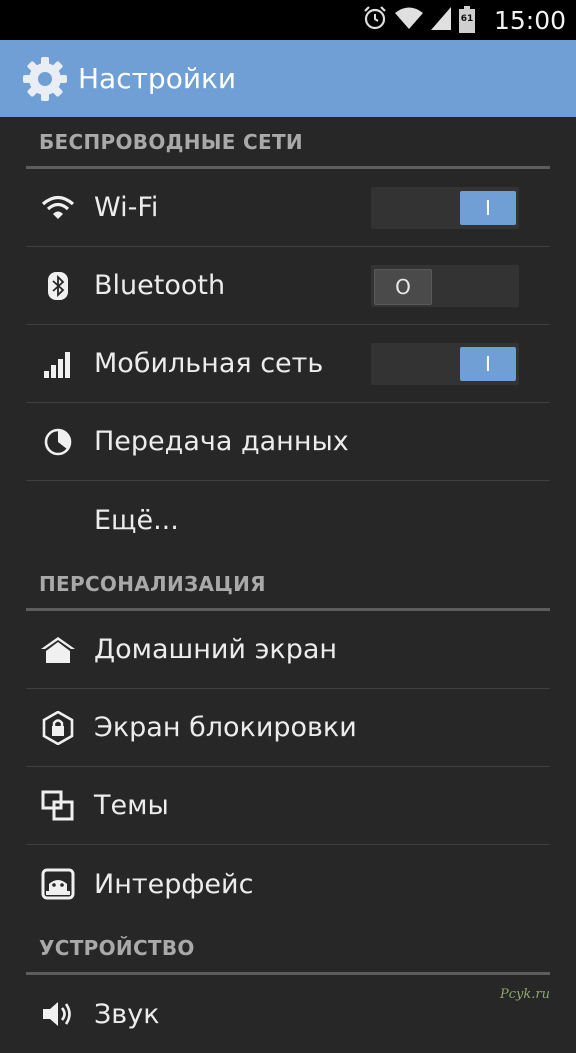 This screenshot has width=576, height=1053. I want to click on status-bar: 61 15:00, so click(288, 20).